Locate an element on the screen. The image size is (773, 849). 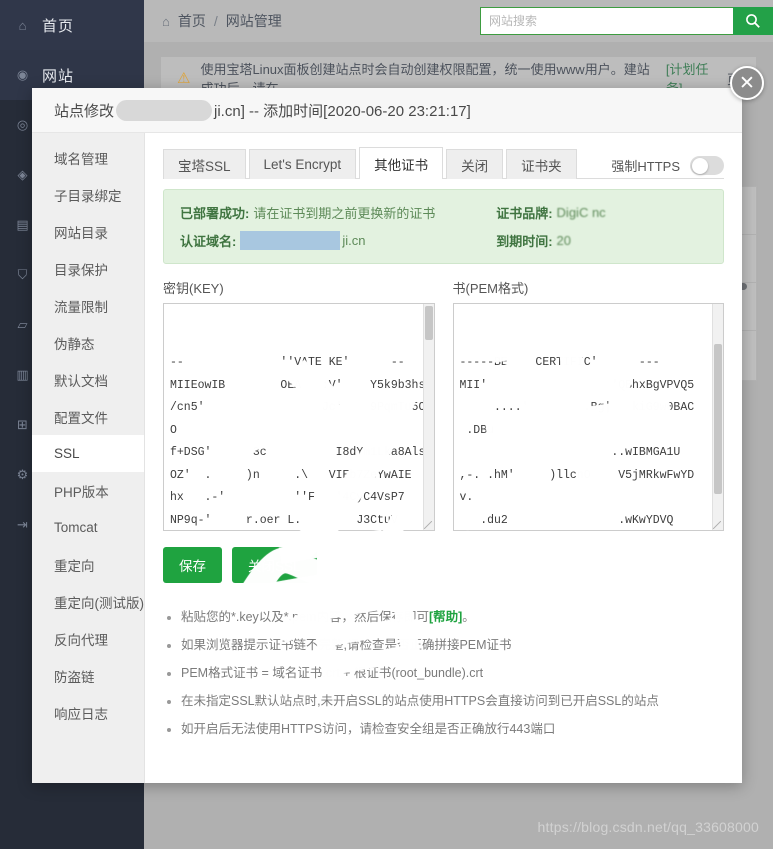
tab-bt-ssl: 宝塔SSL is located at coordinates (204, 164).